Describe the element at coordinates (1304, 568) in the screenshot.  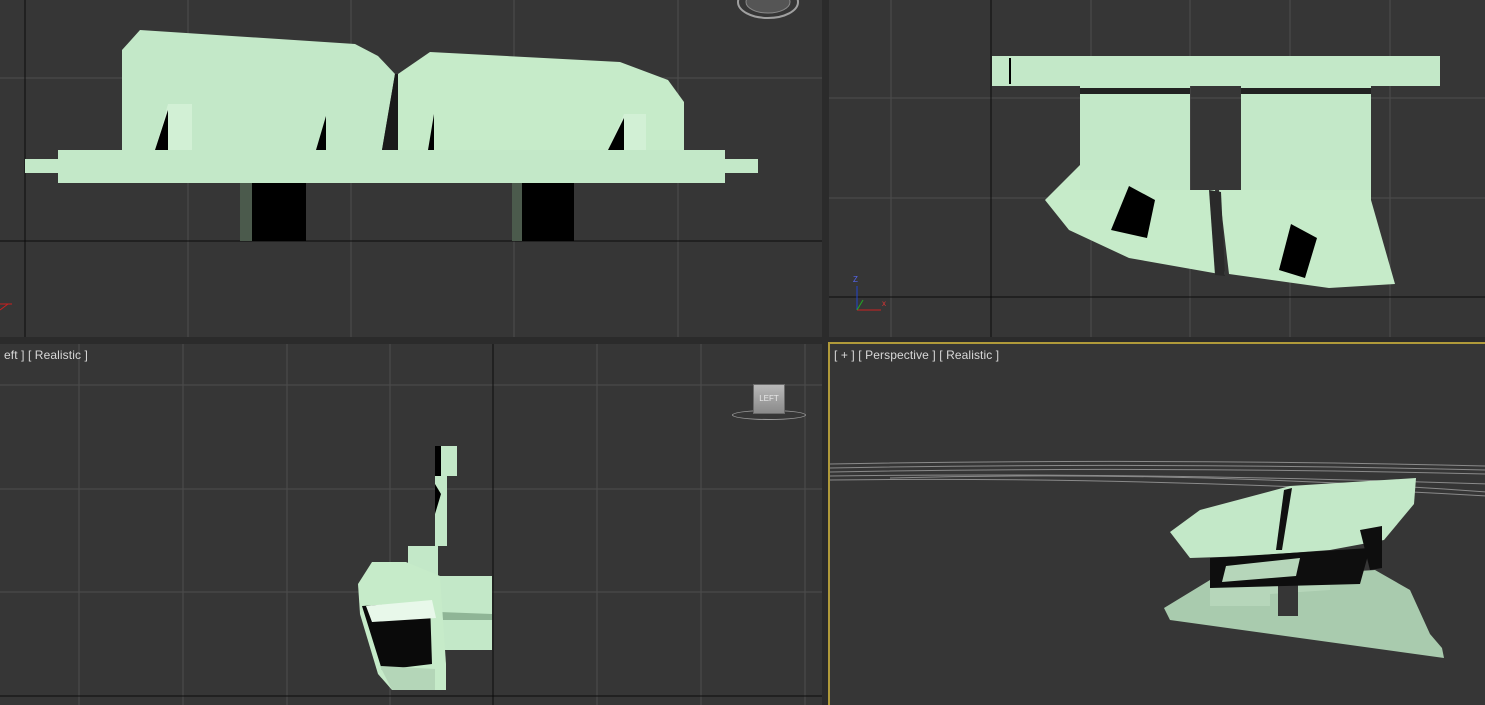
I see `perspective-model` at that location.